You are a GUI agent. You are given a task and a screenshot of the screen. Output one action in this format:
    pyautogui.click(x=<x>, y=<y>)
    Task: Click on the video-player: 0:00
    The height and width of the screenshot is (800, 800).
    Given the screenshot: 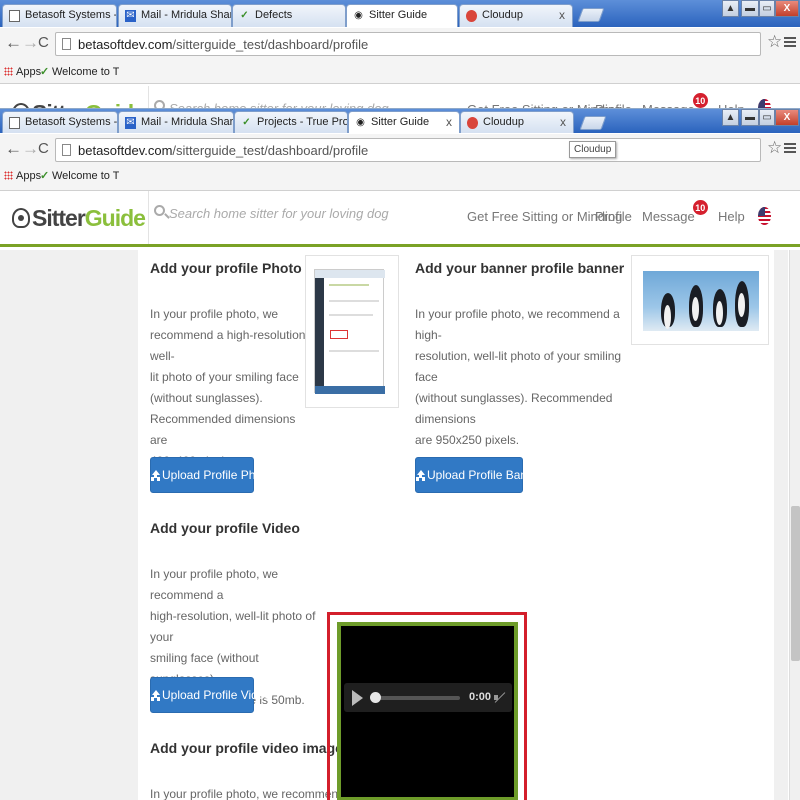 What is the action you would take?
    pyautogui.click(x=427, y=711)
    